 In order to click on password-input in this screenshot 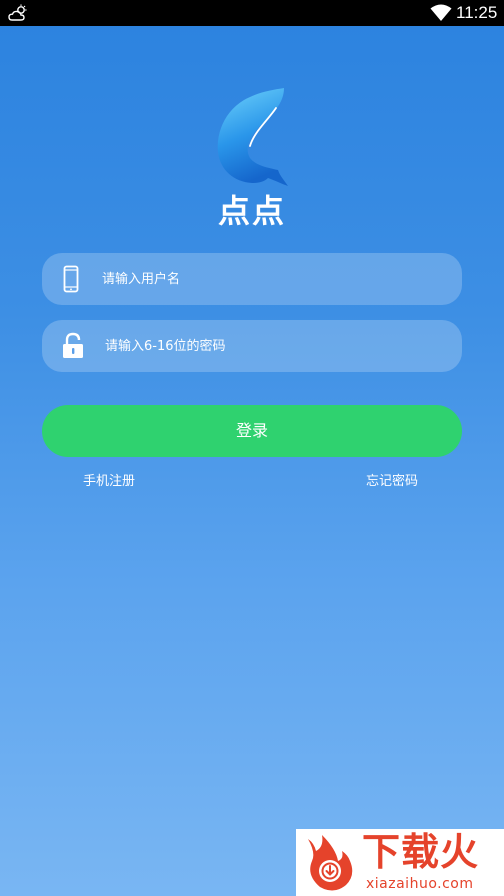, I will do `click(275, 346)`.